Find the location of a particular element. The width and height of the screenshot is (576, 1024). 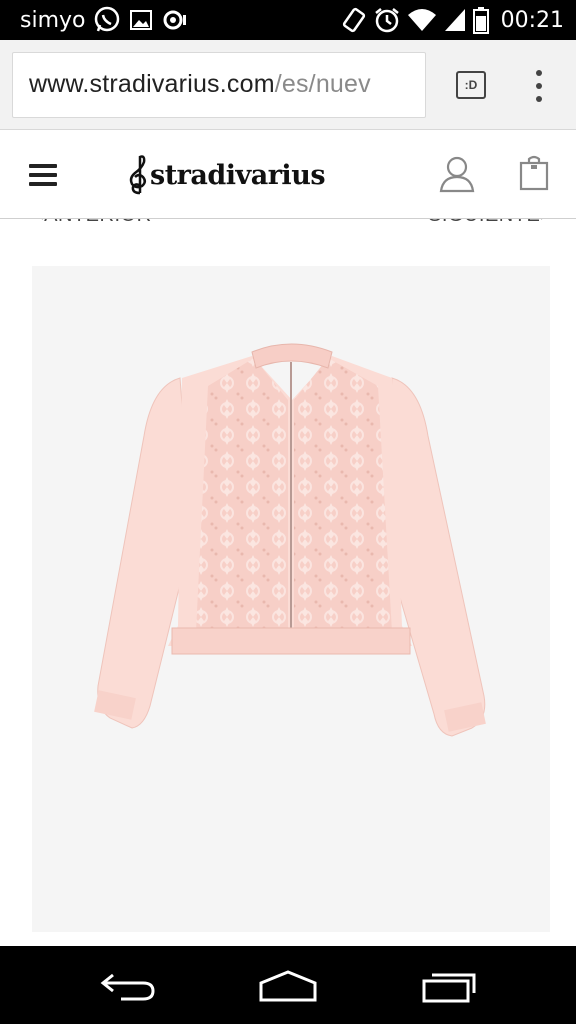

back-icon is located at coordinates (128, 986).